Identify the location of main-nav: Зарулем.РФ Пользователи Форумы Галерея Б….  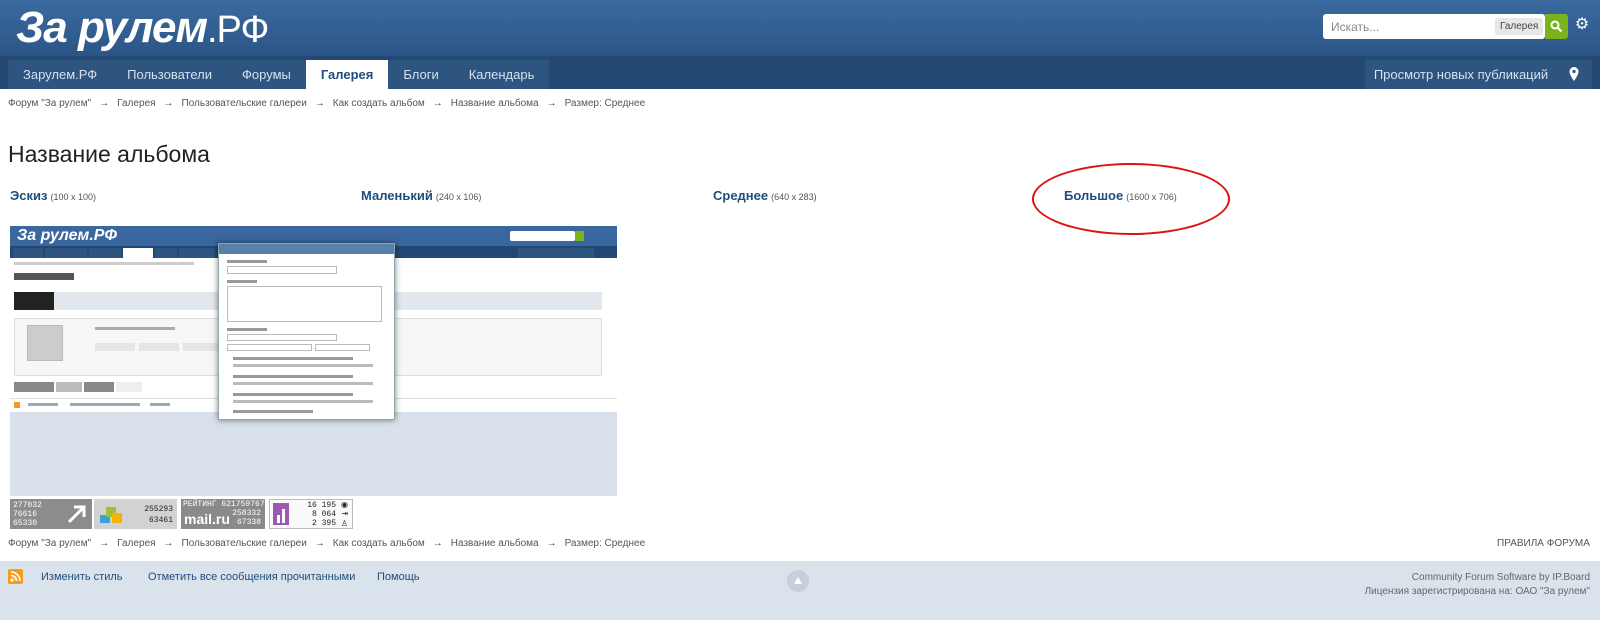
(800, 72).